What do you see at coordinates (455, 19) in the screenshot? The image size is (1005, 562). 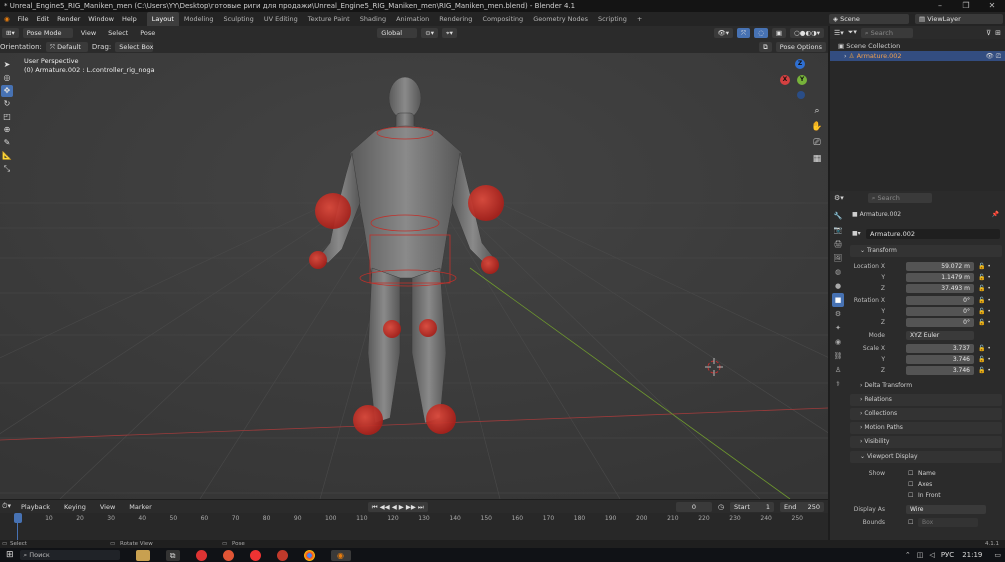 I see `tab-rendering: Rendering` at bounding box center [455, 19].